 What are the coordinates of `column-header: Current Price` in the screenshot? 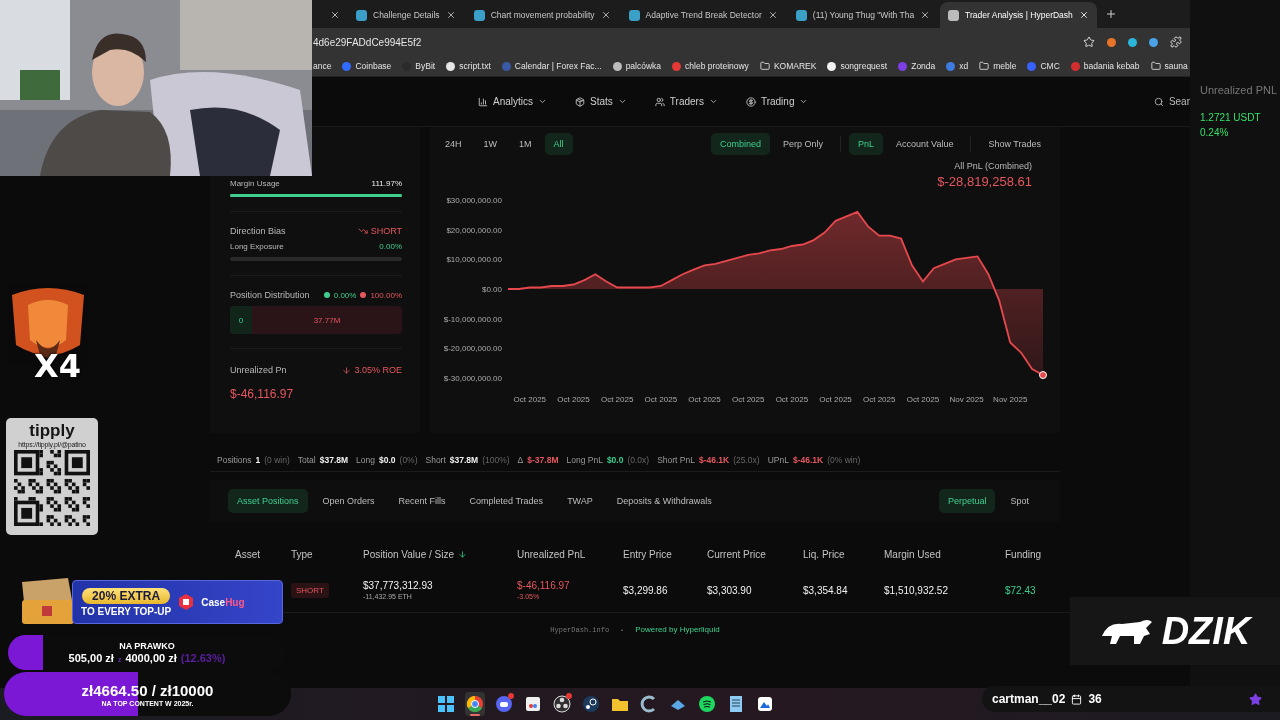 It's located at (755, 545).